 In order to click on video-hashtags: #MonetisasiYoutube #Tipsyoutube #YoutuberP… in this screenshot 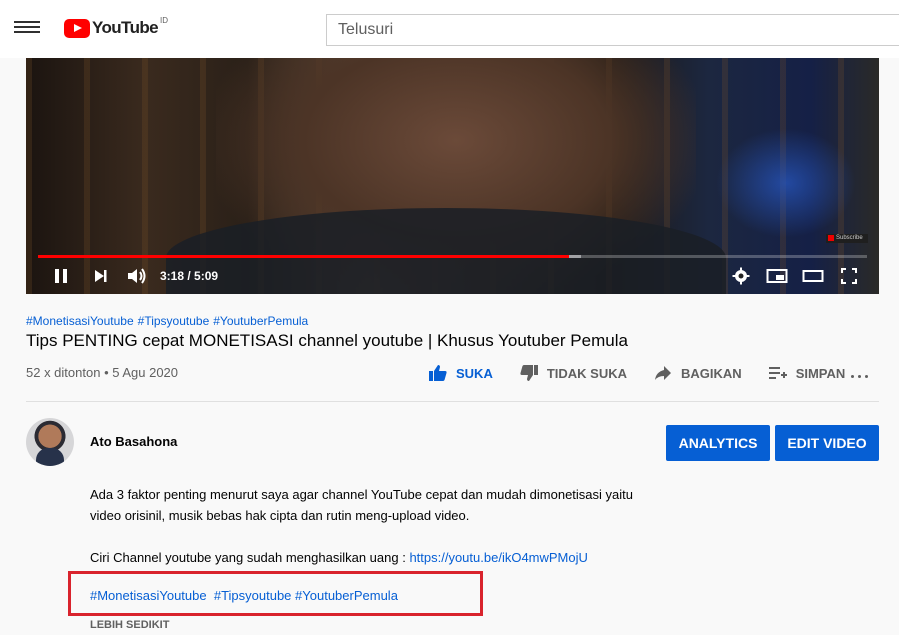, I will do `click(169, 321)`.